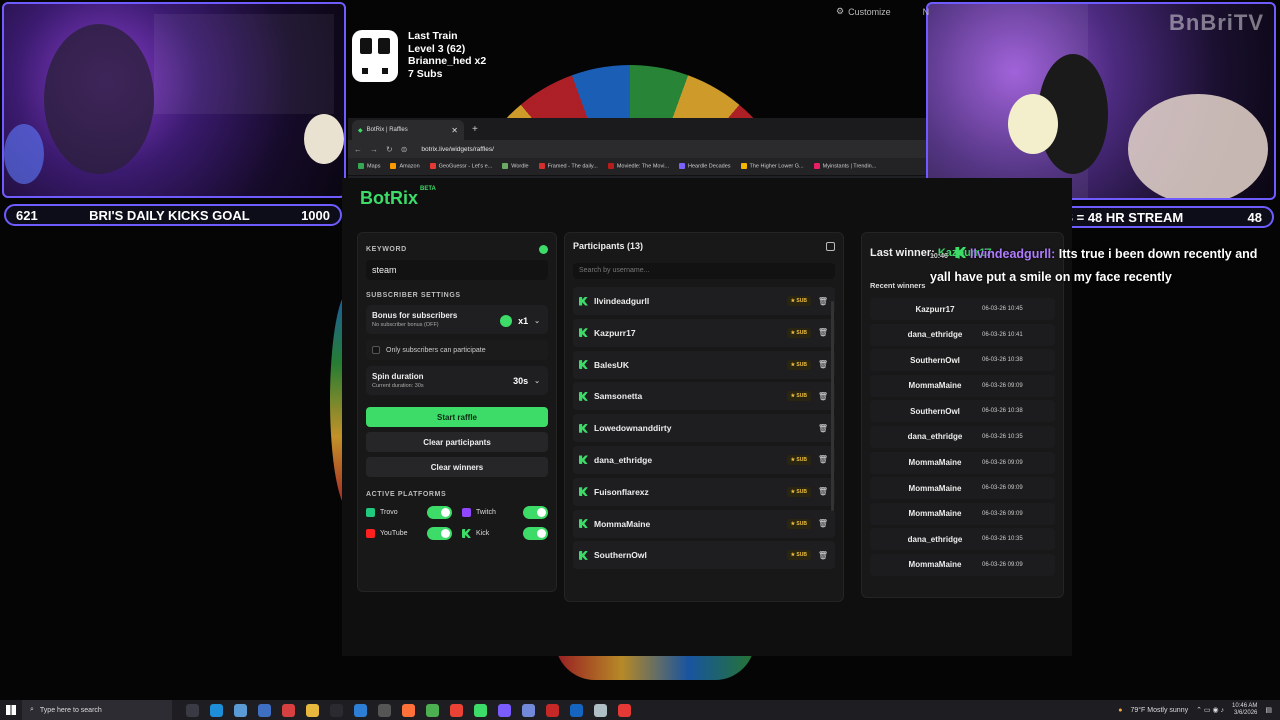  I want to click on youtube-toggle, so click(439, 533).